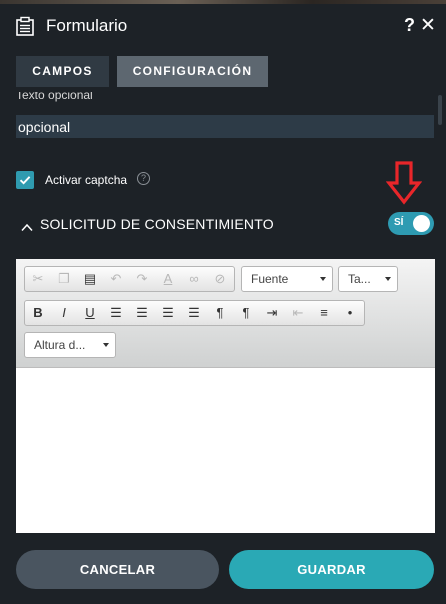 This screenshot has height=604, width=446. Describe the element at coordinates (324, 313) in the screenshot. I see `numbered-list-icon: ≡` at that location.